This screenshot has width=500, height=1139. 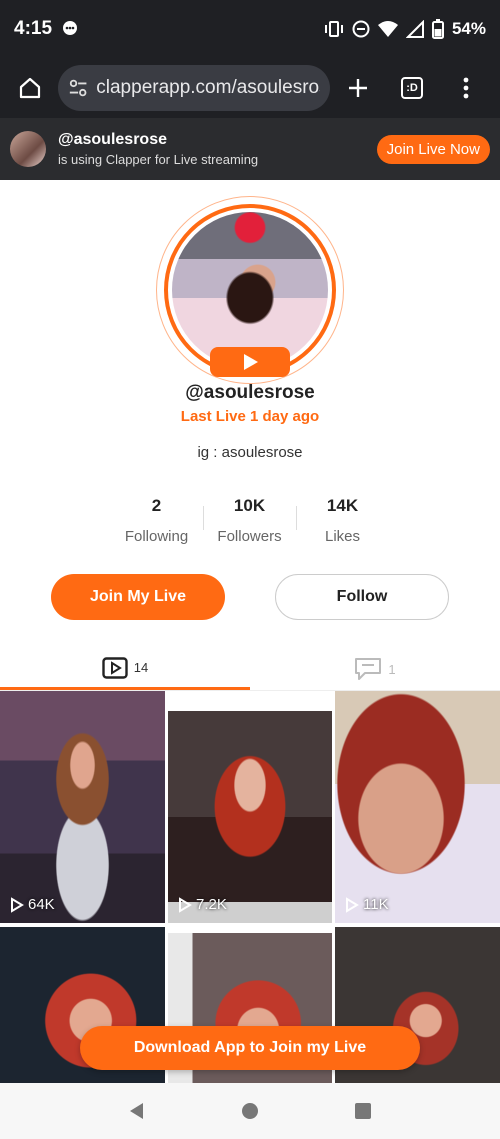 What do you see at coordinates (70, 28) in the screenshot?
I see `chat-notification-icon` at bounding box center [70, 28].